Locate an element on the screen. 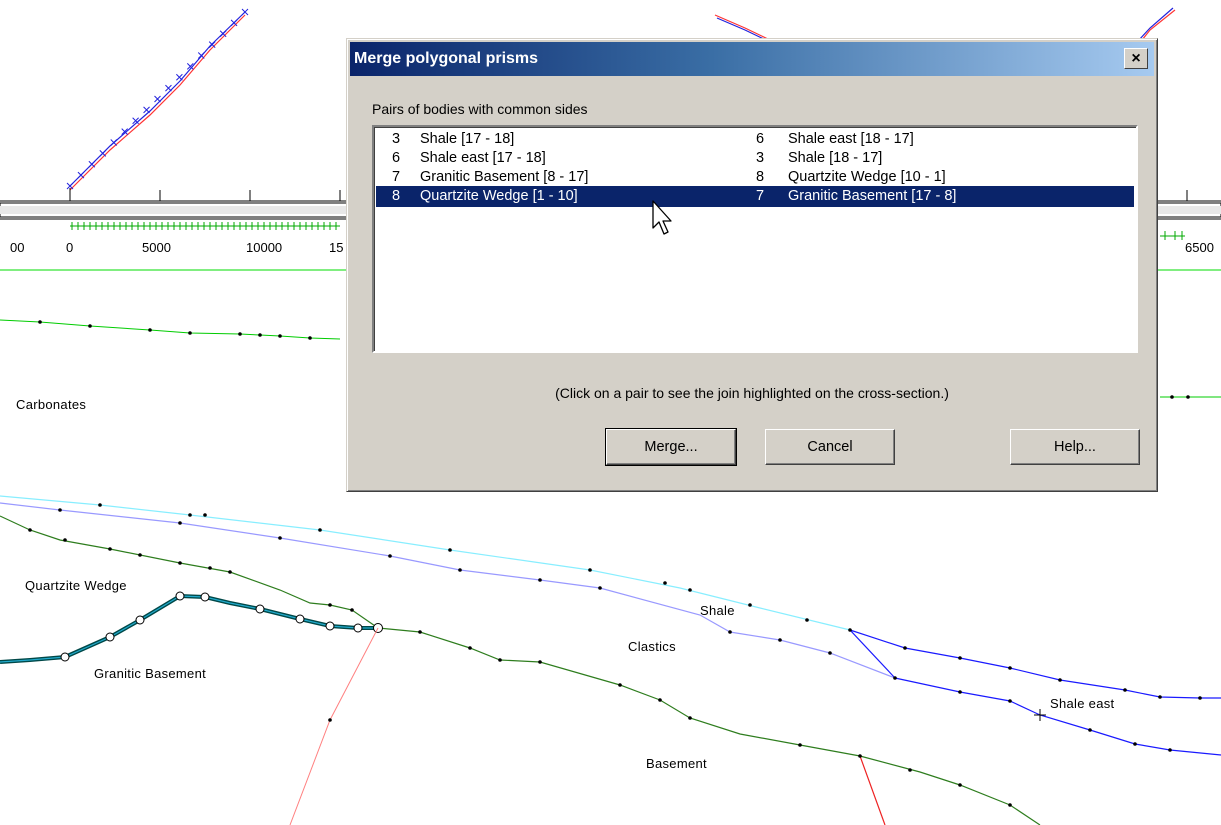  label-granitic-basement: Granitic Basement is located at coordinates (150, 673).